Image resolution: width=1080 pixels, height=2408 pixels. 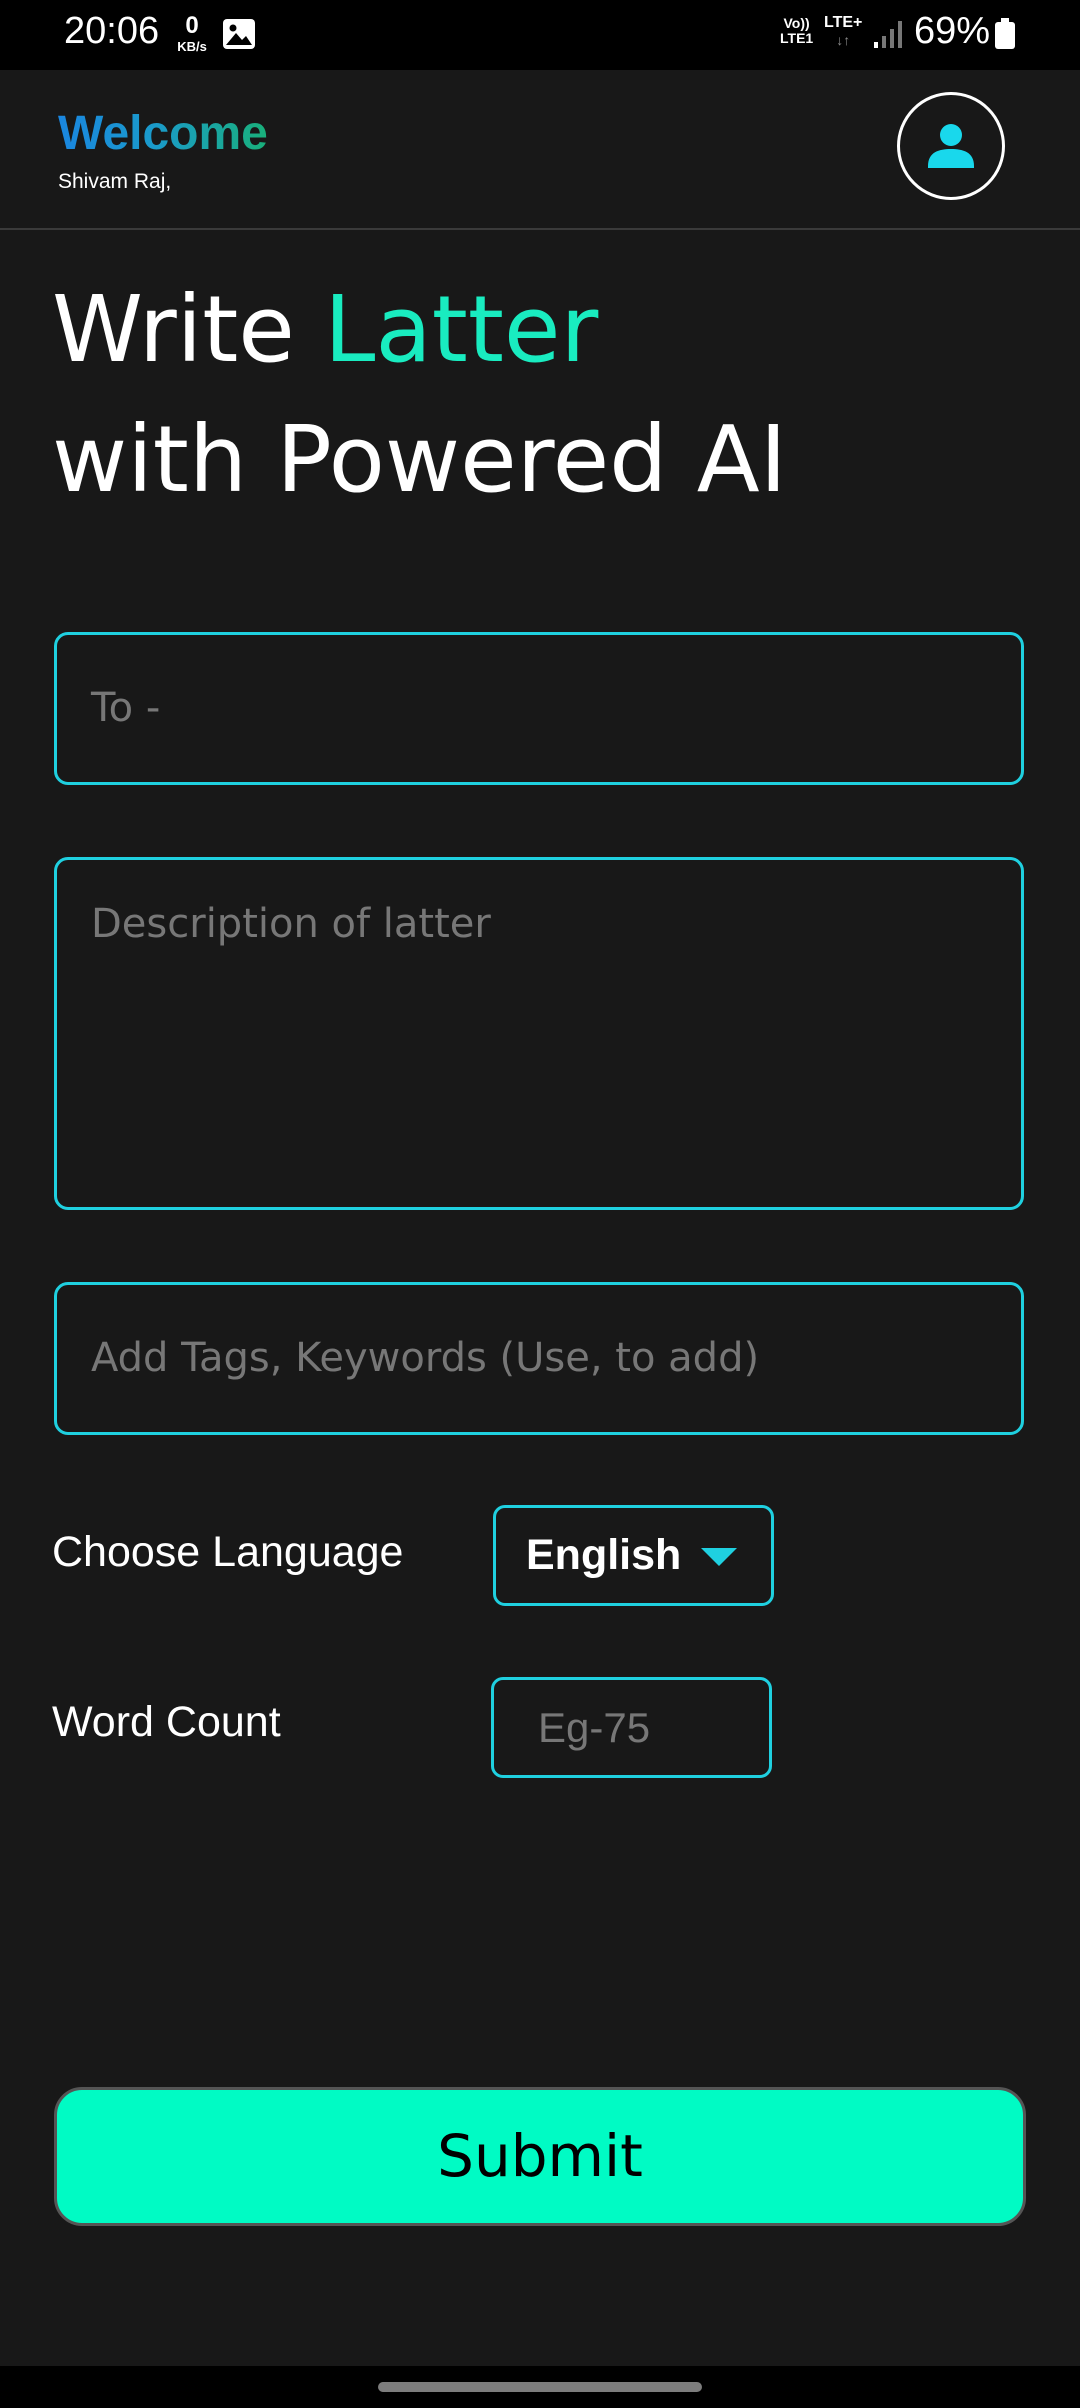 I want to click on battery-percent: 69%, so click(x=952, y=31).